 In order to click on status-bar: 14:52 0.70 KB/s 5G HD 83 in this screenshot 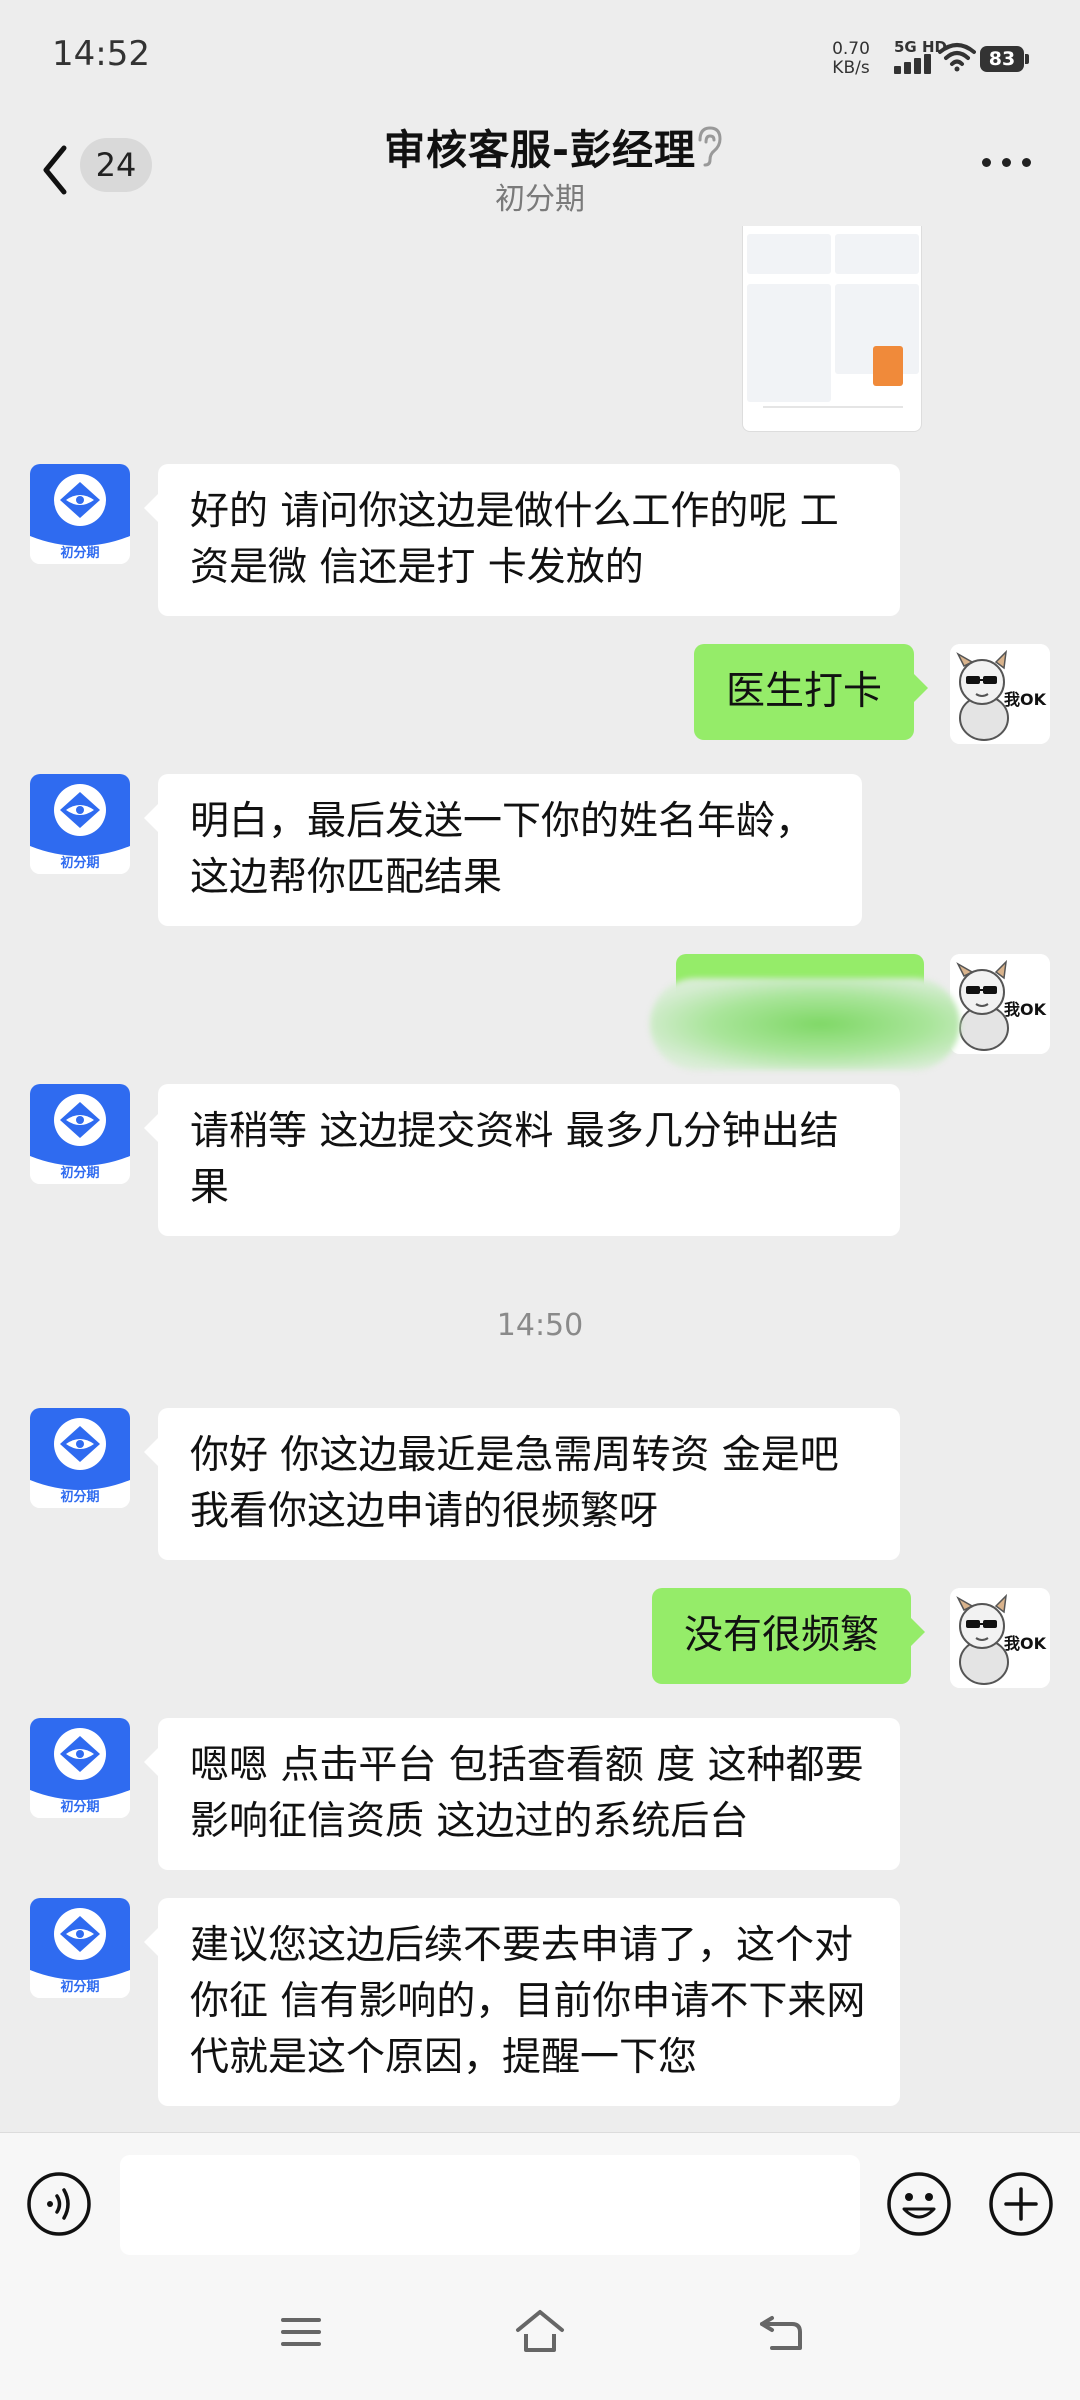, I will do `click(540, 55)`.